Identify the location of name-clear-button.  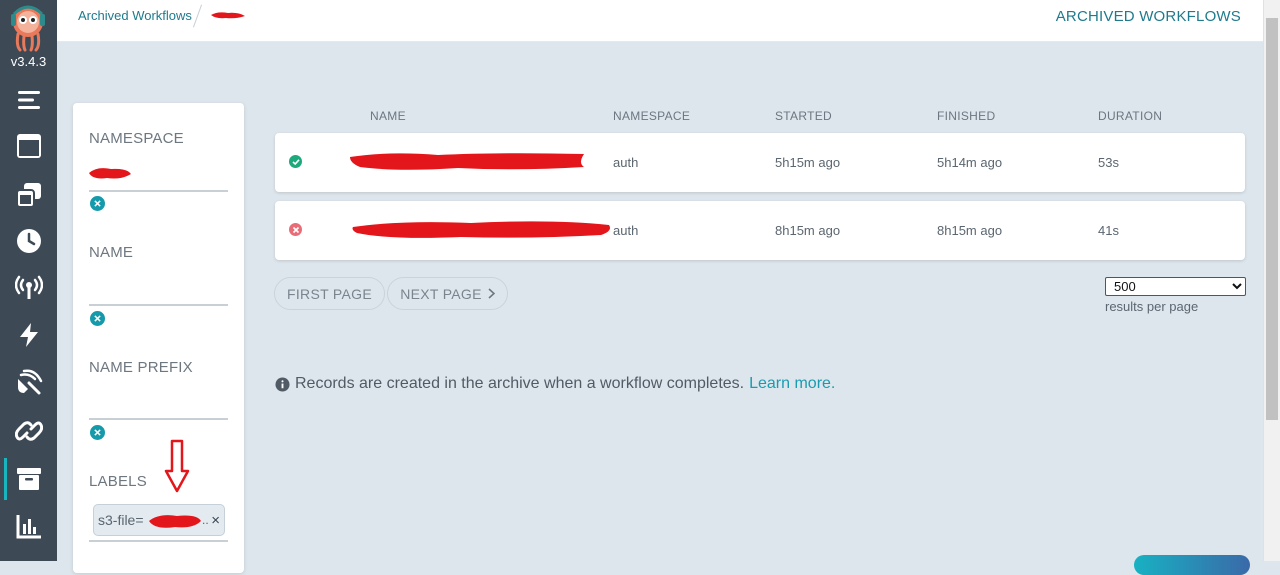
(97, 318).